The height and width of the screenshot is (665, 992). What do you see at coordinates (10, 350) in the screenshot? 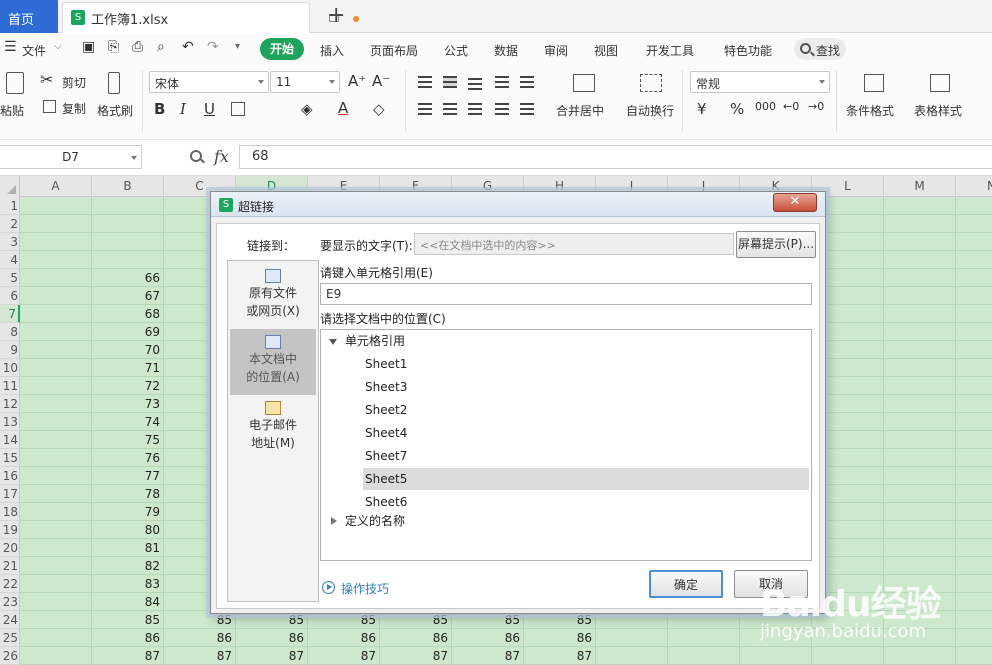
I see `row-header-9: 9` at bounding box center [10, 350].